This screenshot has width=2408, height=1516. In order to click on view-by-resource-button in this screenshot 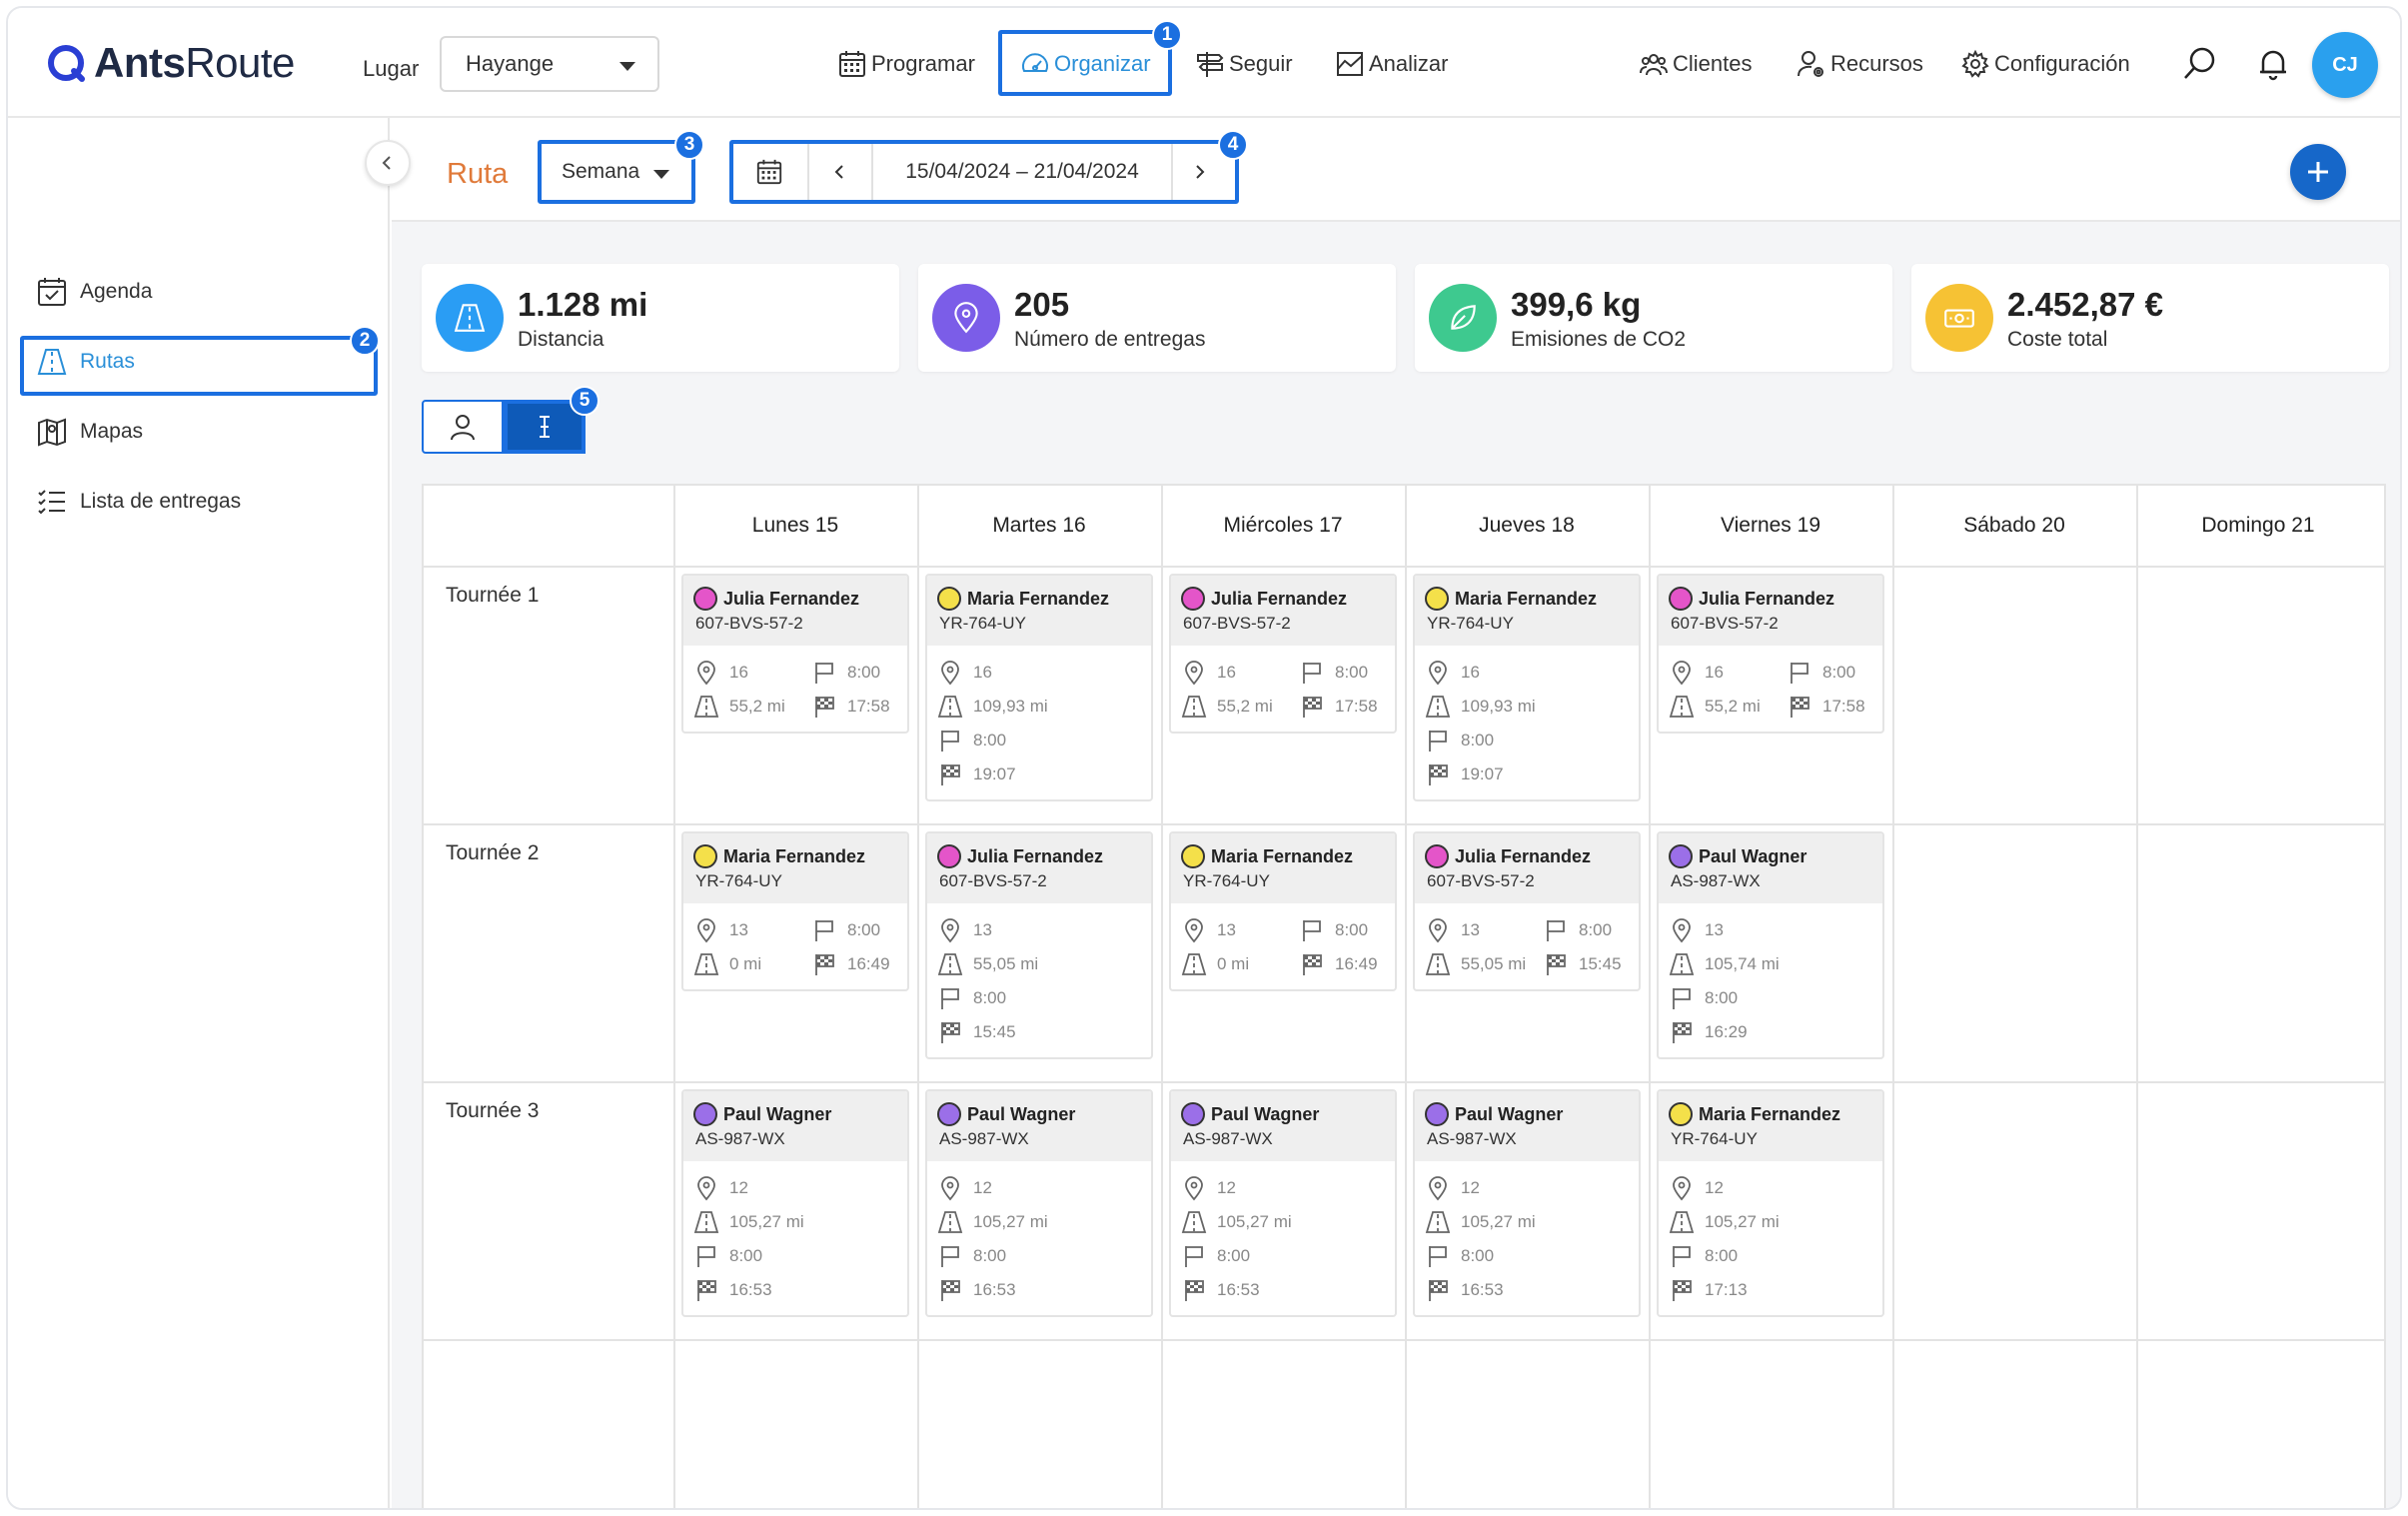, I will do `click(463, 427)`.